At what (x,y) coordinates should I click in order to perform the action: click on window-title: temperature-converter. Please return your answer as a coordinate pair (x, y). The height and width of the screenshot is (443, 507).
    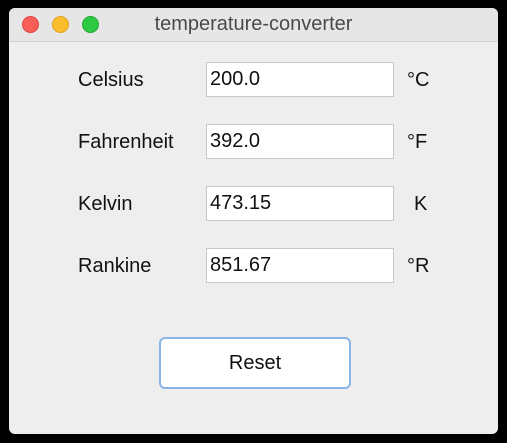
    Looking at the image, I should click on (253, 24).